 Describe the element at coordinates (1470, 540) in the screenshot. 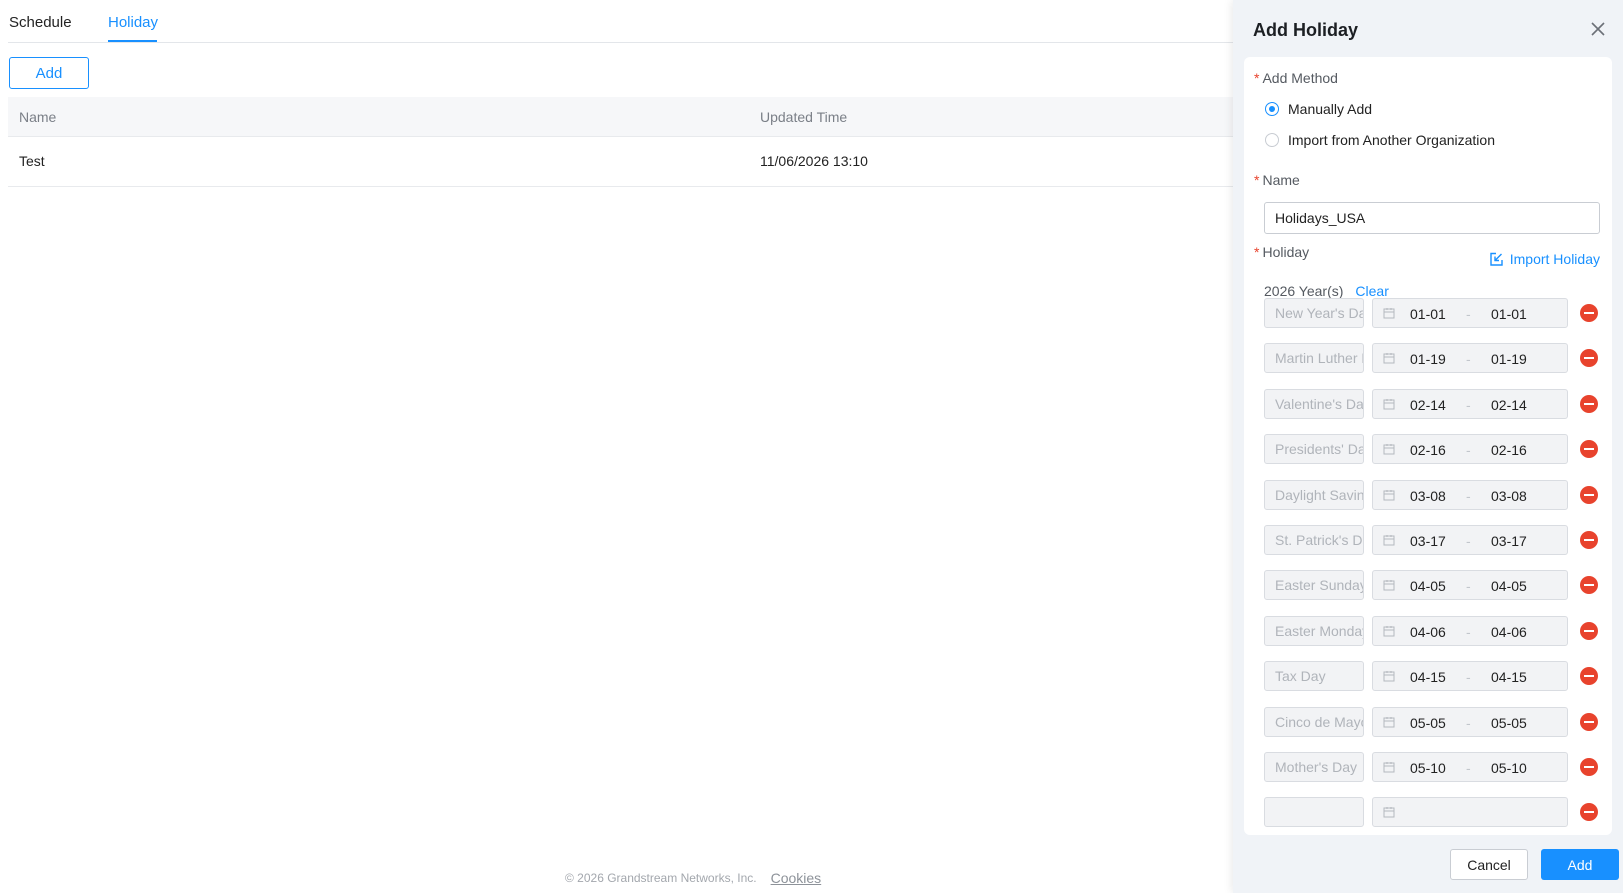

I see `holiday-date-range: 03-17 - 03-17` at that location.